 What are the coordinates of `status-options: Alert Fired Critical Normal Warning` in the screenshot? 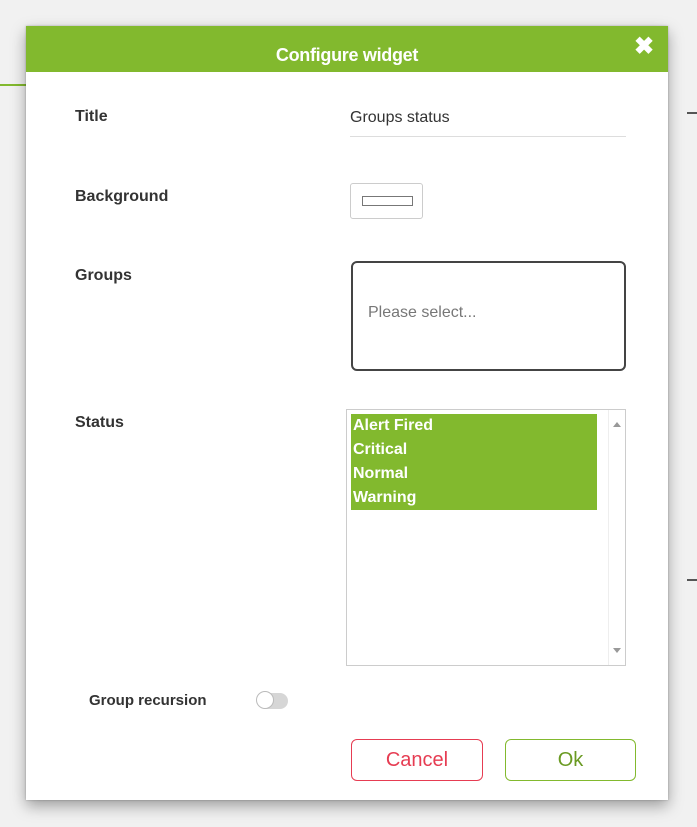 It's located at (474, 462).